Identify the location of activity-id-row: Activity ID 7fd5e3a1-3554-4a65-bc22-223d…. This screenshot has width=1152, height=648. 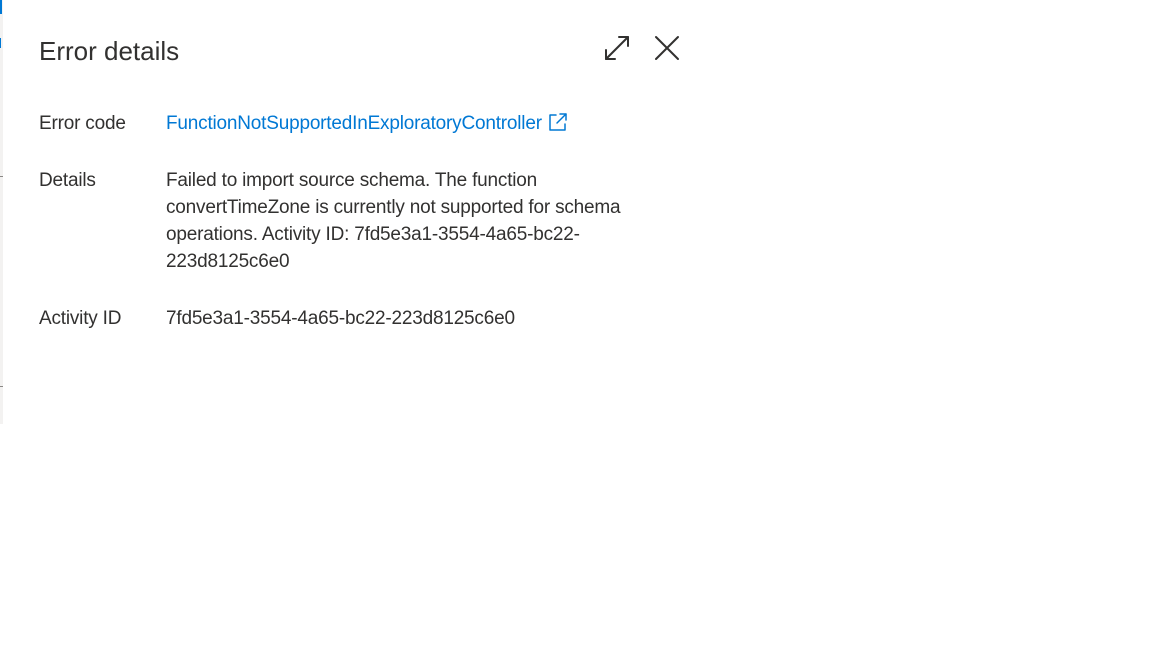
(349, 318).